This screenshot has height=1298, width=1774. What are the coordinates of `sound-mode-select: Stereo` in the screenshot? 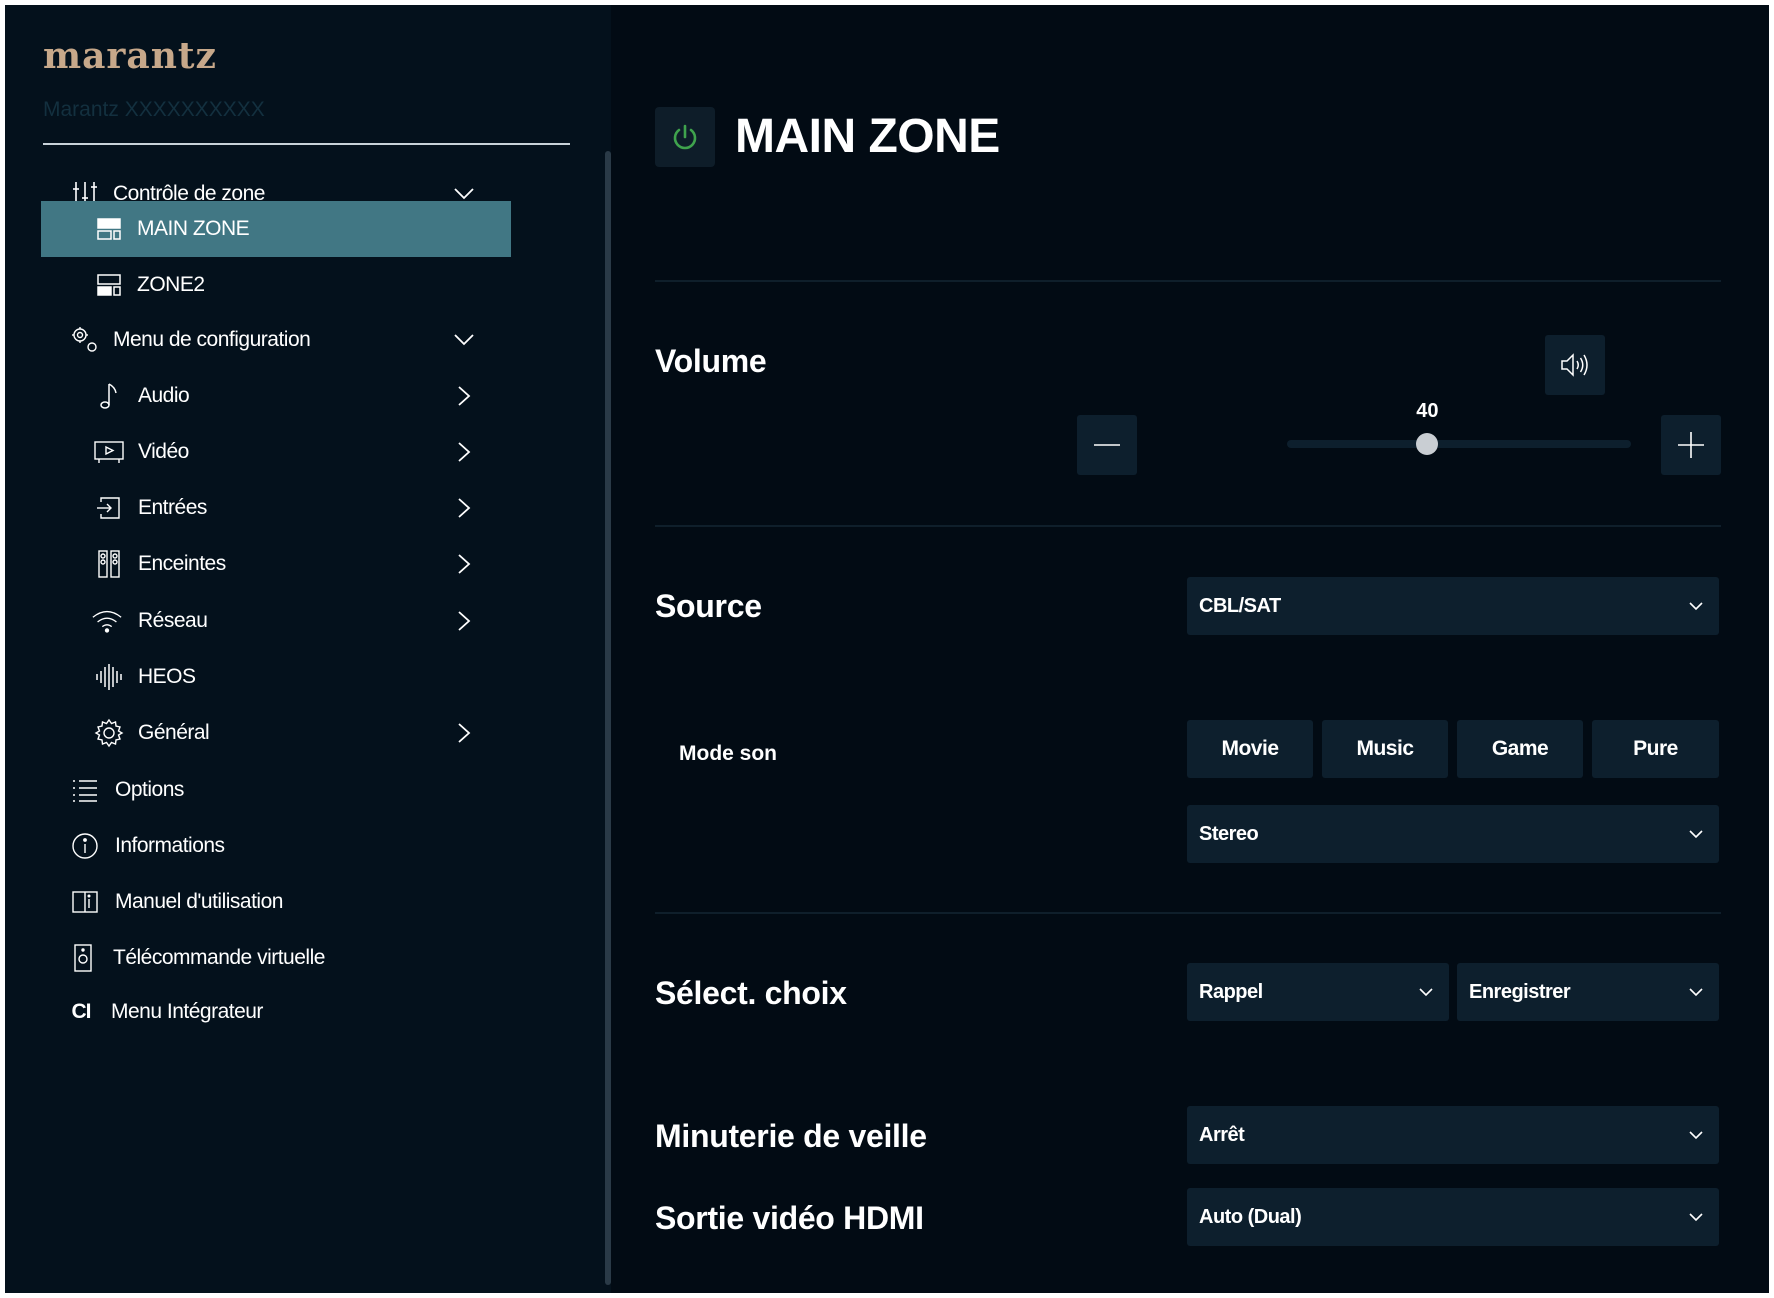 It's located at (1453, 834).